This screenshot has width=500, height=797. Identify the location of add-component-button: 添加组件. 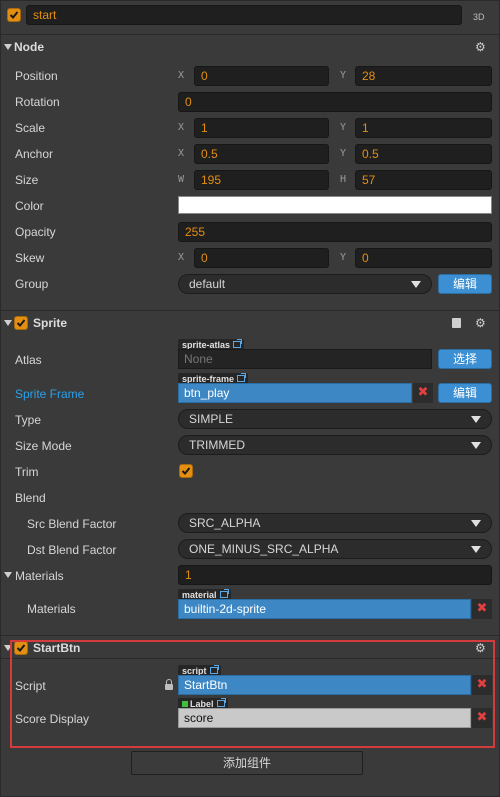
(247, 763).